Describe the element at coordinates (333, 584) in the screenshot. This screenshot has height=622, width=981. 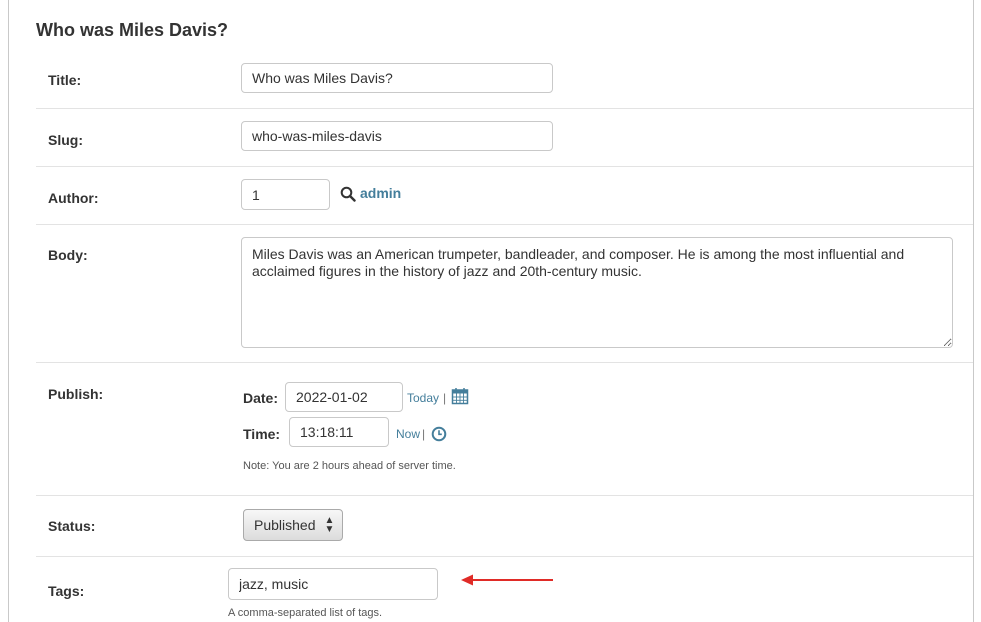
I see `tags-input` at that location.